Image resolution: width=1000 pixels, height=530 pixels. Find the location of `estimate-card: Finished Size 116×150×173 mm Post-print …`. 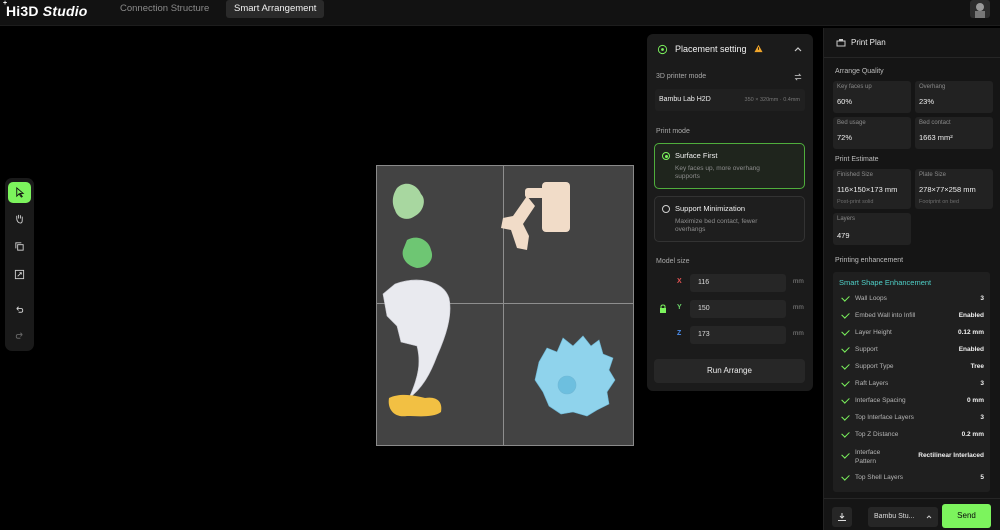

estimate-card: Finished Size 116×150×173 mm Post-print … is located at coordinates (872, 189).